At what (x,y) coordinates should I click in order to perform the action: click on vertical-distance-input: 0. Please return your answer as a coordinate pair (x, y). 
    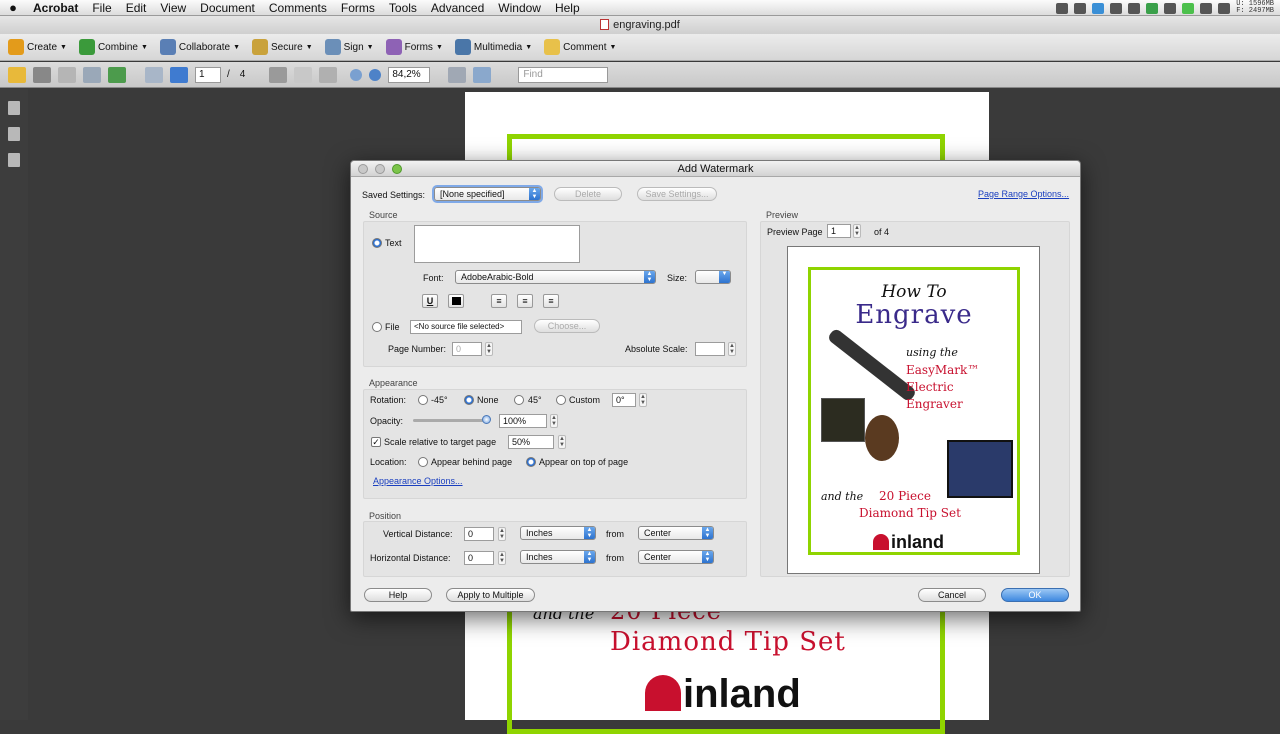
    Looking at the image, I should click on (479, 534).